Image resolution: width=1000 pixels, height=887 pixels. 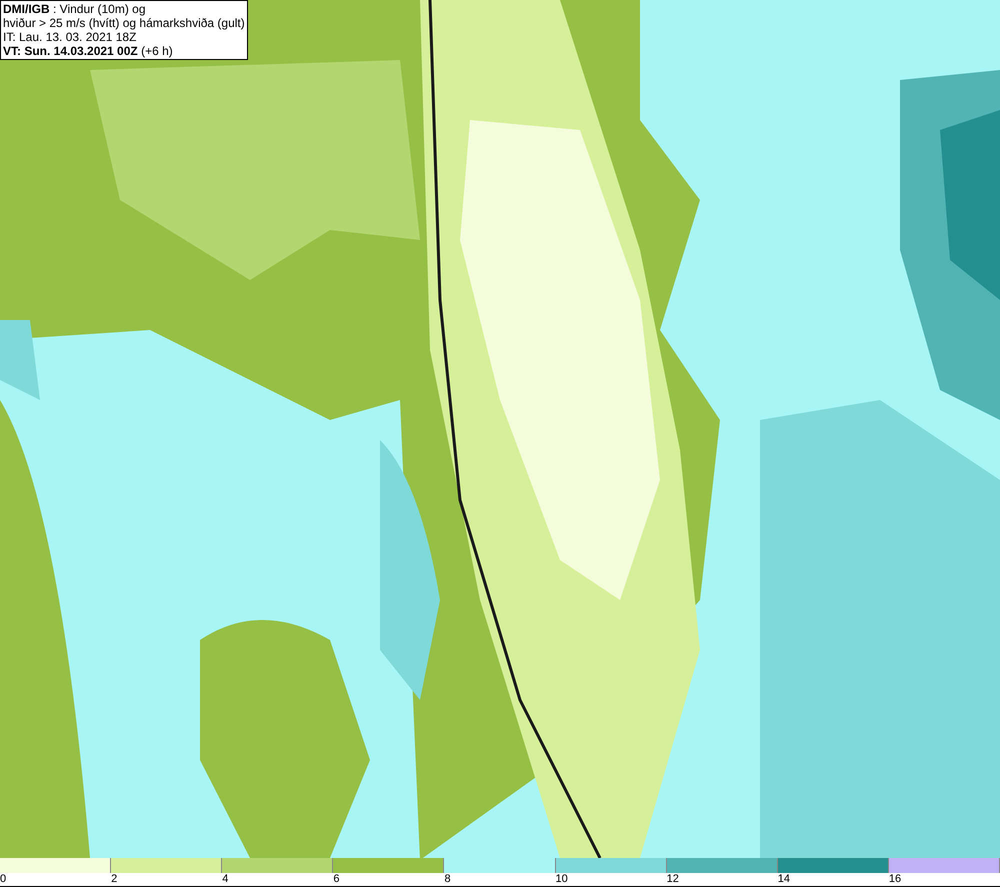 What do you see at coordinates (225, 879) in the screenshot?
I see `legend-label: 4` at bounding box center [225, 879].